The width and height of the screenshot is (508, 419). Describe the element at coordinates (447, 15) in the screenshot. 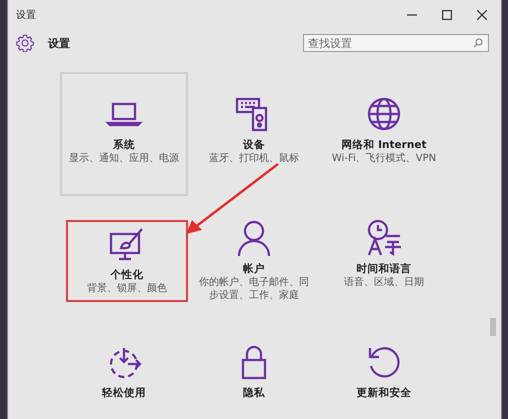

I see `maximize-icon` at that location.